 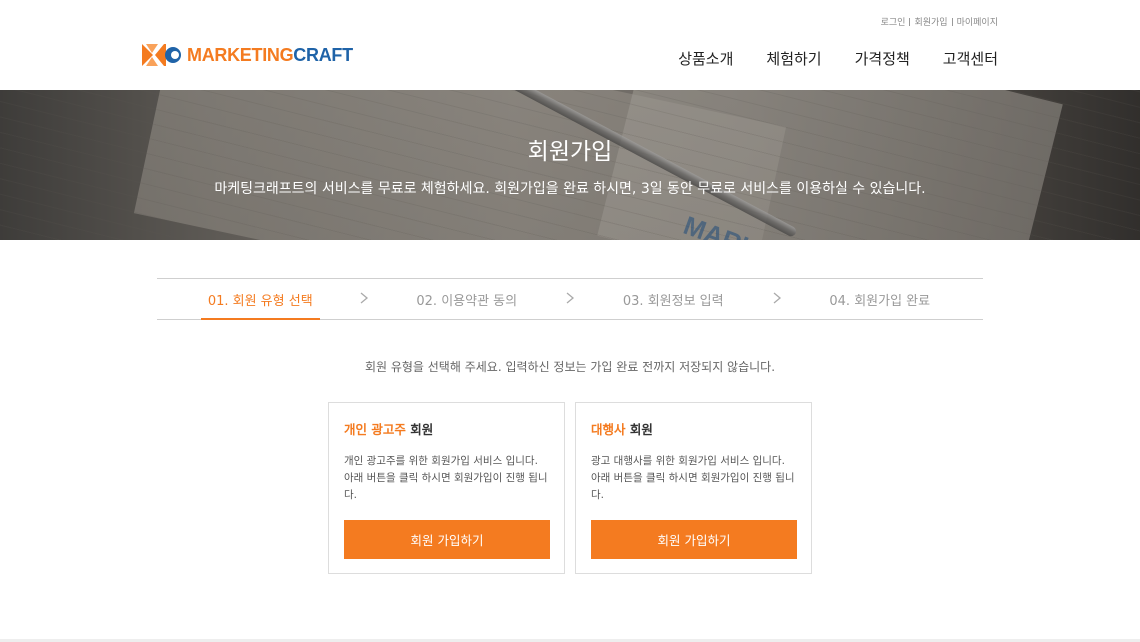 What do you see at coordinates (977, 21) in the screenshot?
I see `mypage-link: 마이페이지` at bounding box center [977, 21].